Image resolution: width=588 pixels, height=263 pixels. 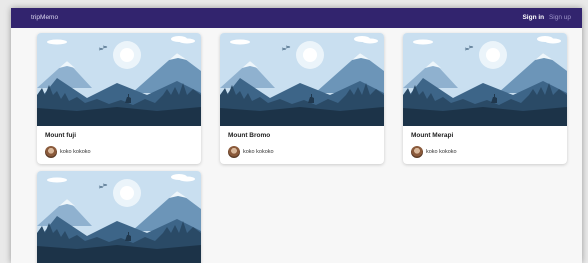 I want to click on trip-title: Mount Merapi, so click(x=432, y=135).